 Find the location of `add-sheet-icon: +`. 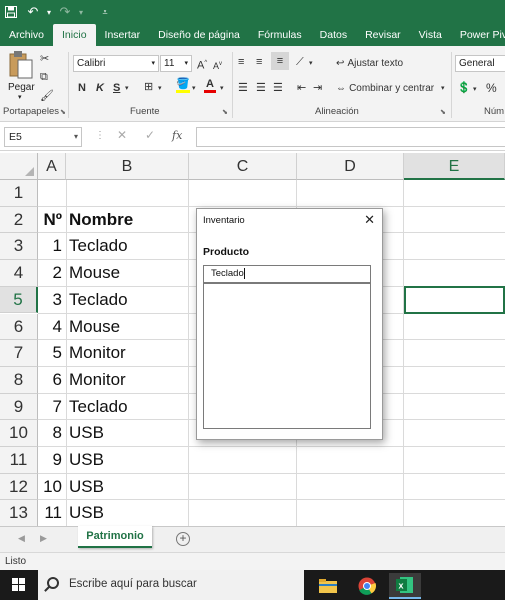

add-sheet-icon: + is located at coordinates (183, 539).